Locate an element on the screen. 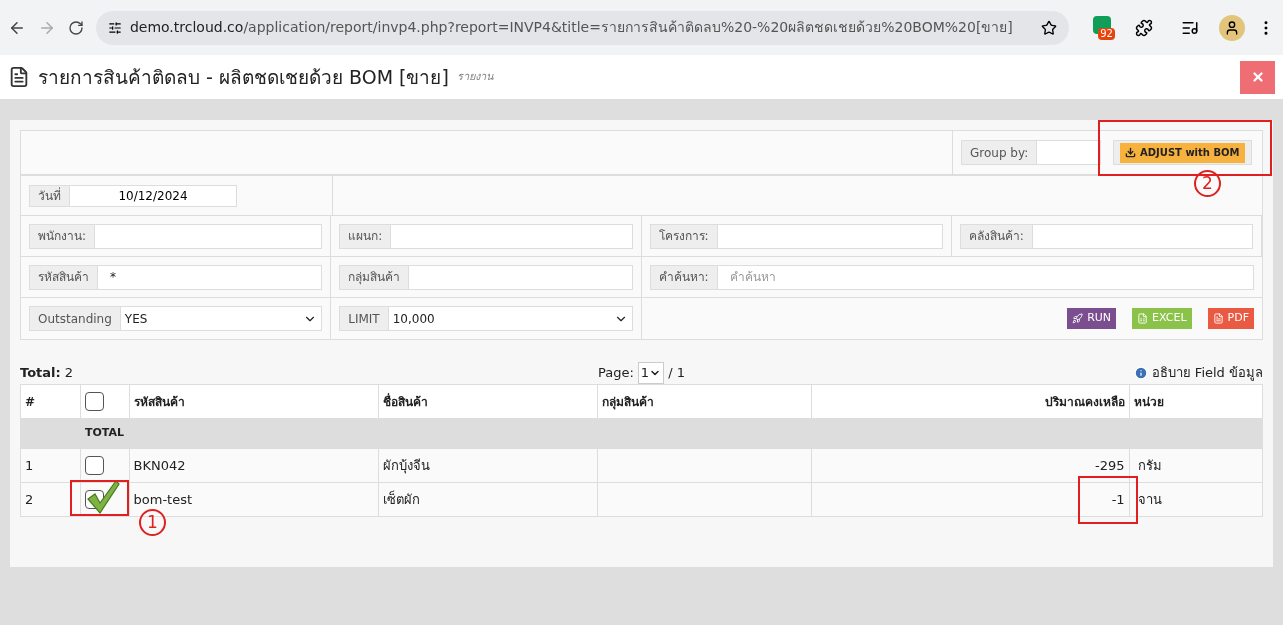  profile-avatar is located at coordinates (1232, 27).